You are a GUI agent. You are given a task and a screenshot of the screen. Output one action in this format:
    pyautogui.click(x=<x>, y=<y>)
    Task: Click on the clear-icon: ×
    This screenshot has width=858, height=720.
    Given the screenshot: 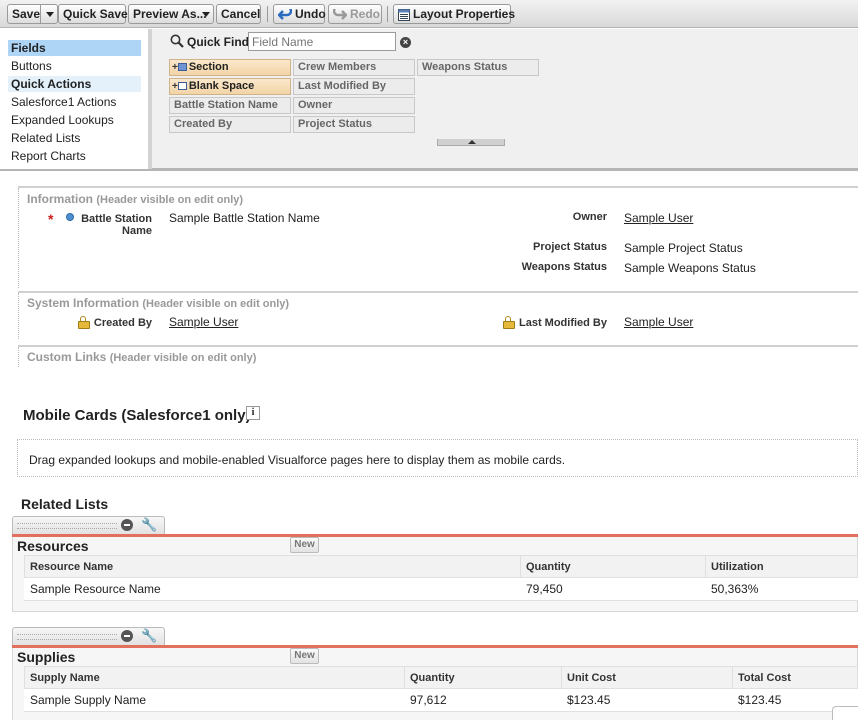 What is the action you would take?
    pyautogui.click(x=405, y=42)
    